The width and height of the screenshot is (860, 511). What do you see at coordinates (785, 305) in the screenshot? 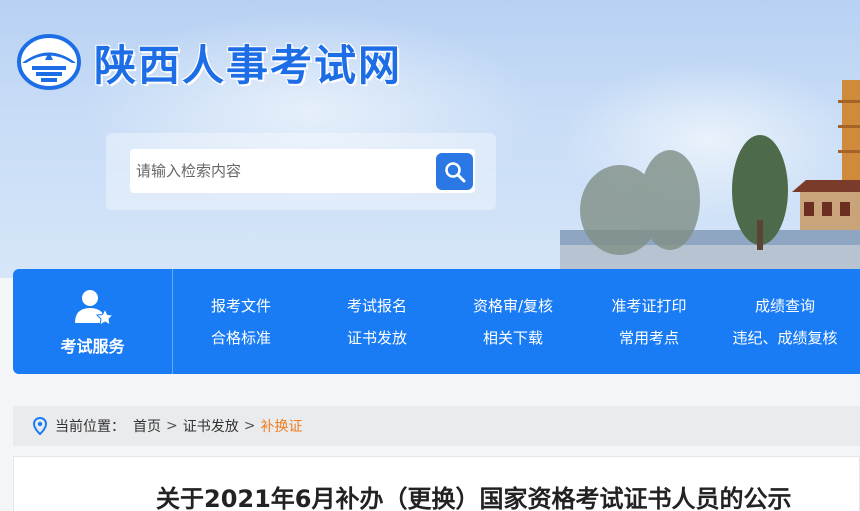
I see `nav-link-score-query: 成绩查询` at bounding box center [785, 305].